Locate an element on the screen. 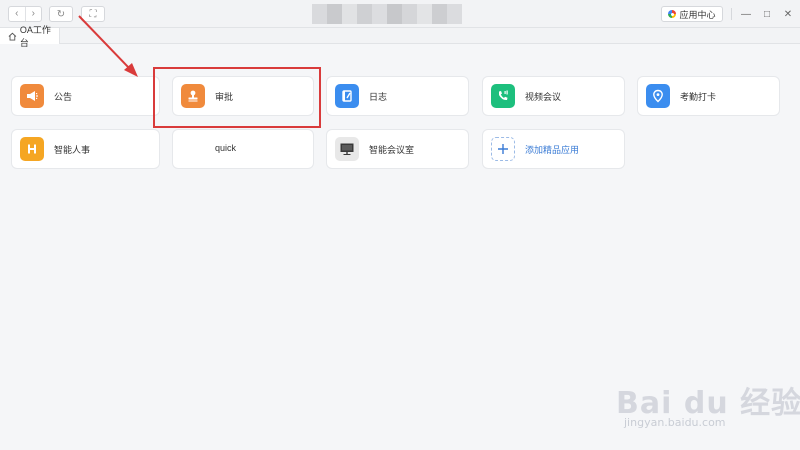 This screenshot has height=450, width=800. app-label: 公告 is located at coordinates (63, 97).